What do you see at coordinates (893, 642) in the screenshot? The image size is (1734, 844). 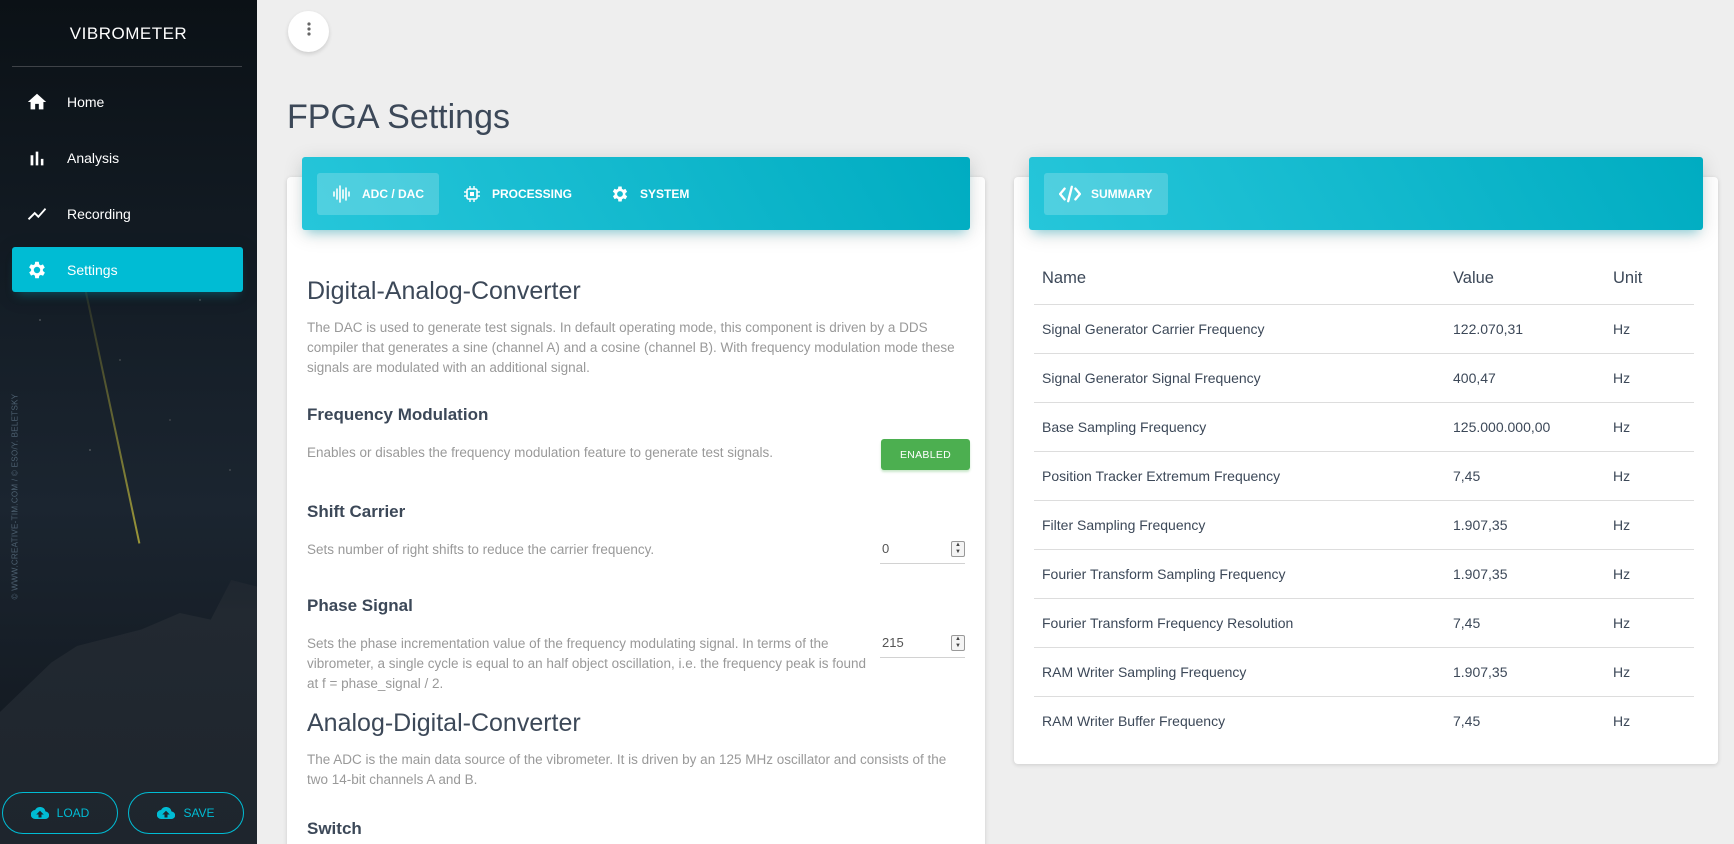 I see `phase-signal-value: 215` at bounding box center [893, 642].